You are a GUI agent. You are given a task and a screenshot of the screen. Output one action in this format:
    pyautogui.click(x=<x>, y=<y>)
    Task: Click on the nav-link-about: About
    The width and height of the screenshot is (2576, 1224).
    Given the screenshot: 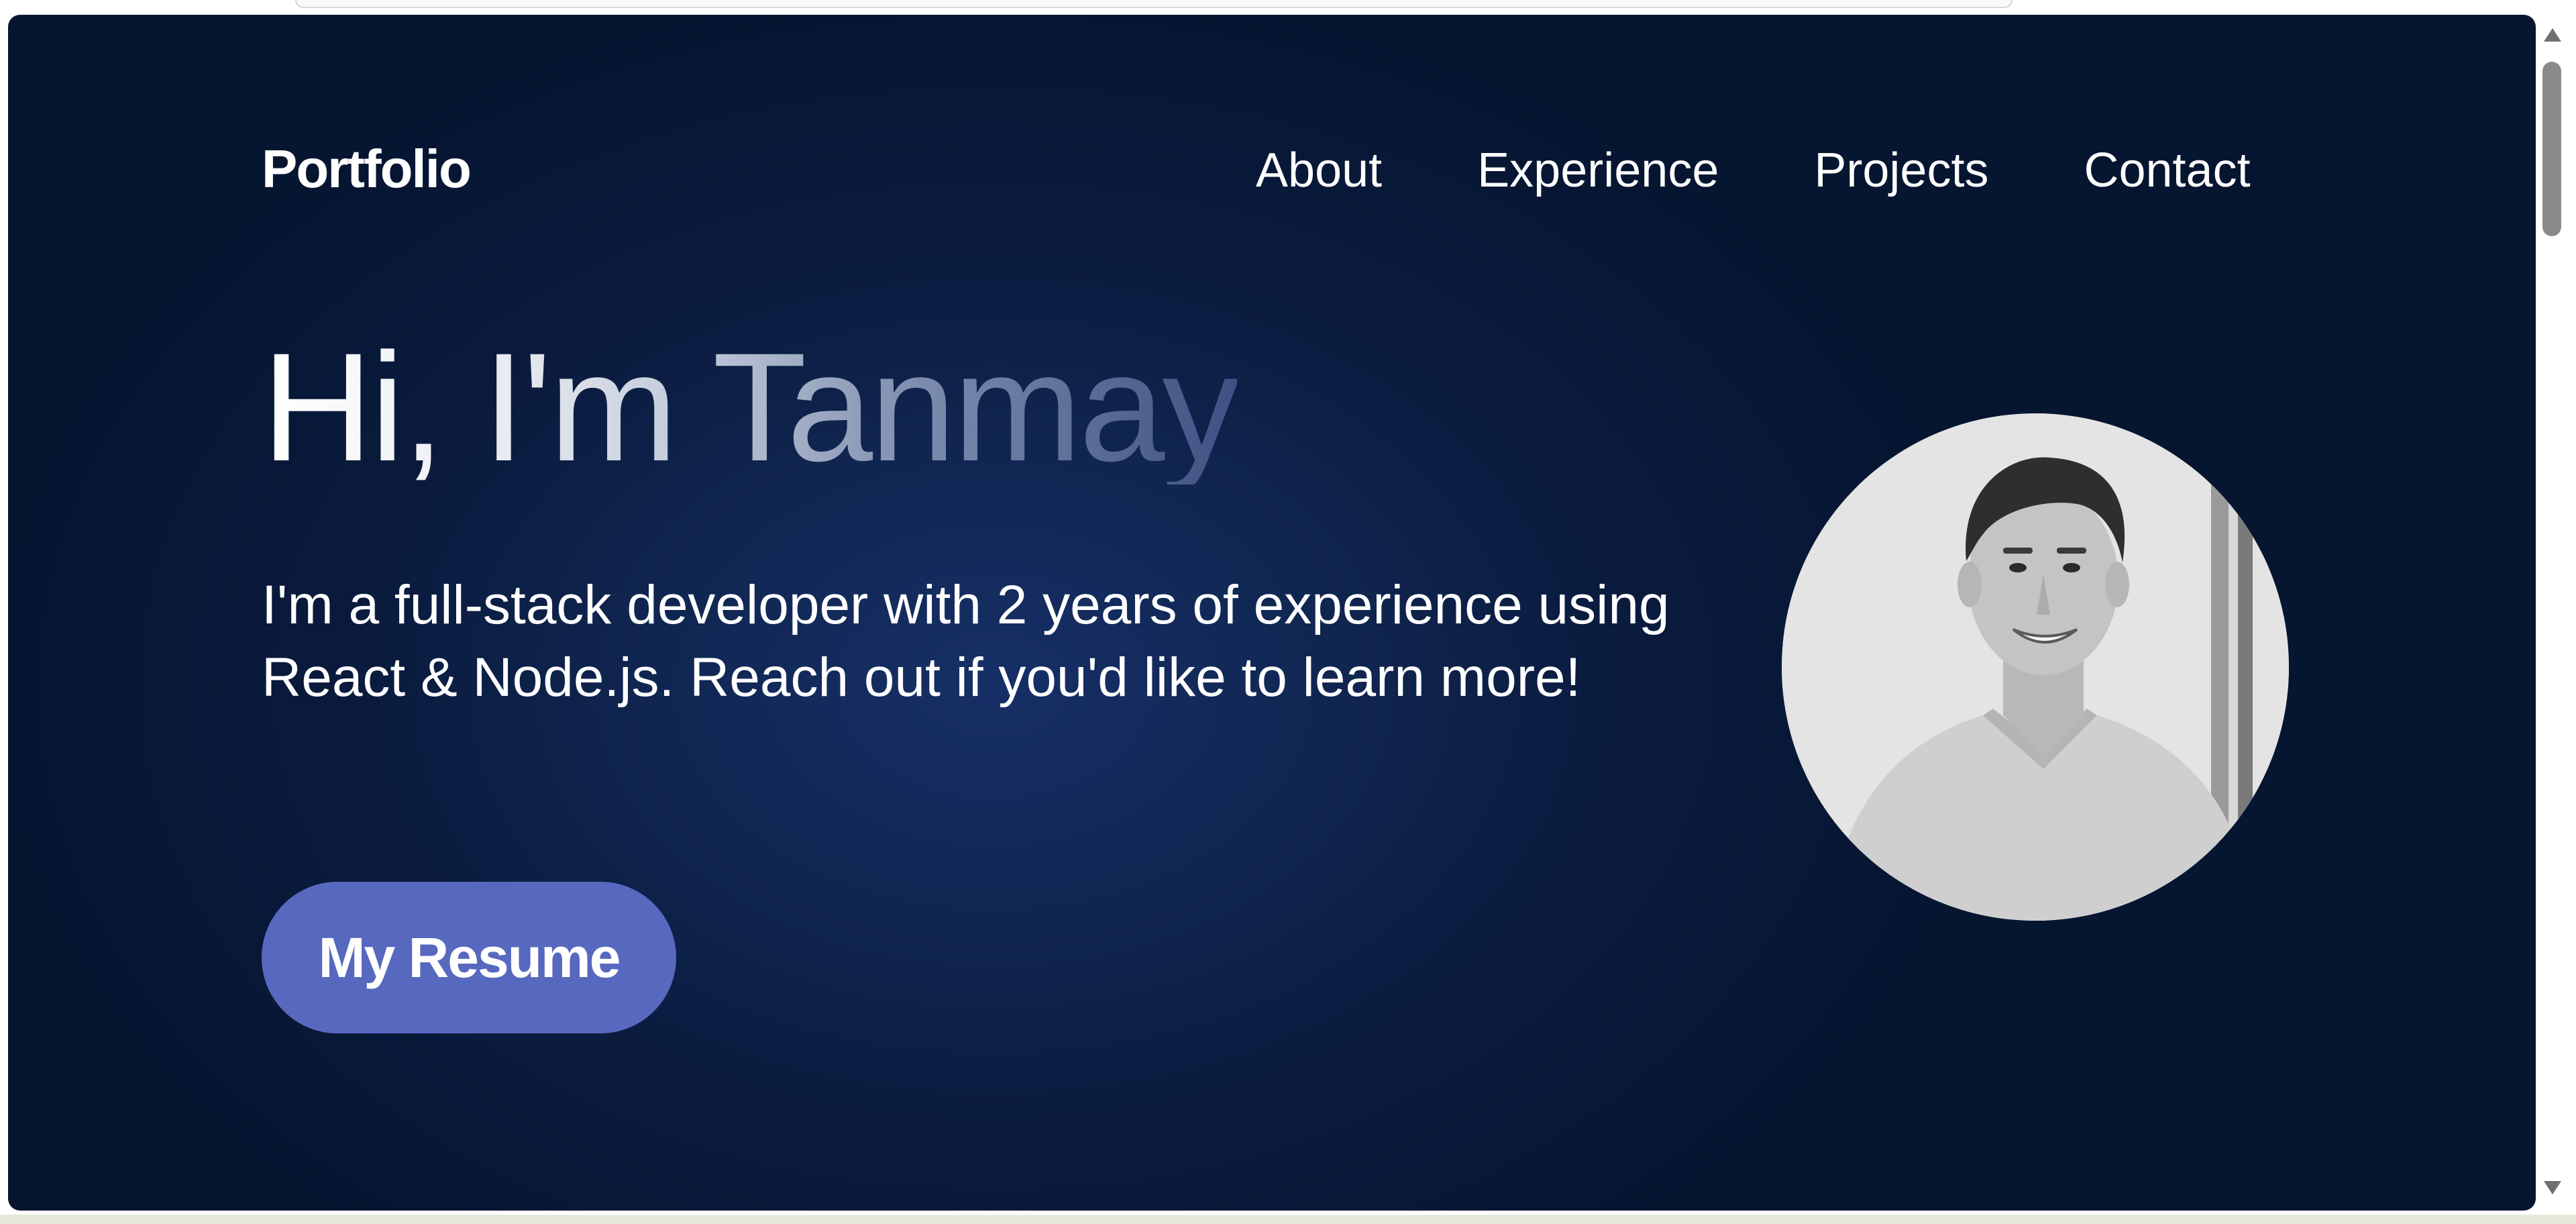 What is the action you would take?
    pyautogui.click(x=1319, y=170)
    